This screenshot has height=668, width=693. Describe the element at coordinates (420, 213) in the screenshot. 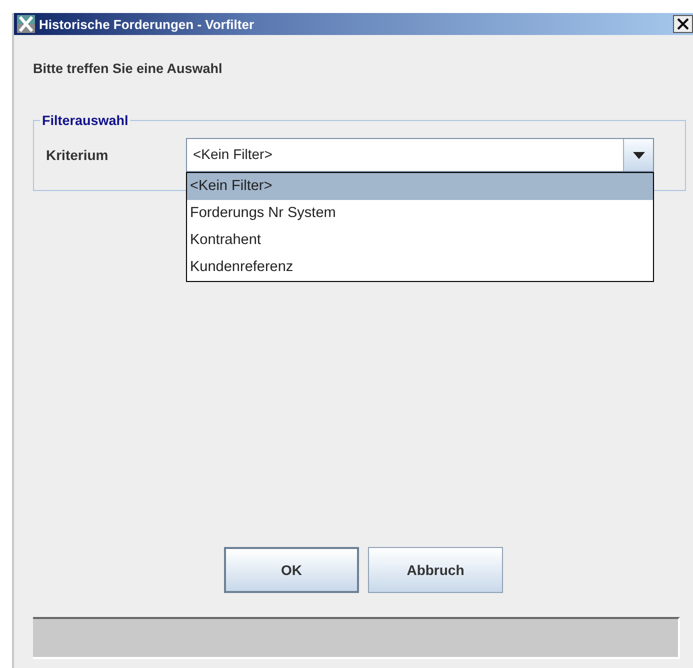

I see `dropdown-option: Forderungs Nr System` at that location.